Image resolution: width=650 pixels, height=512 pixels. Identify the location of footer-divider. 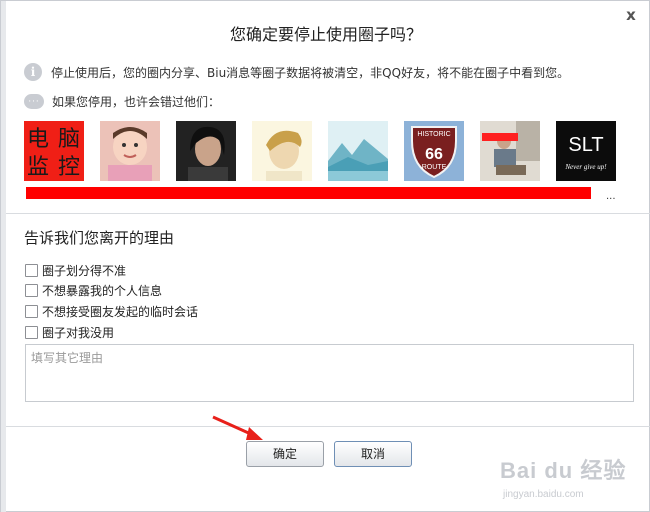
(328, 426).